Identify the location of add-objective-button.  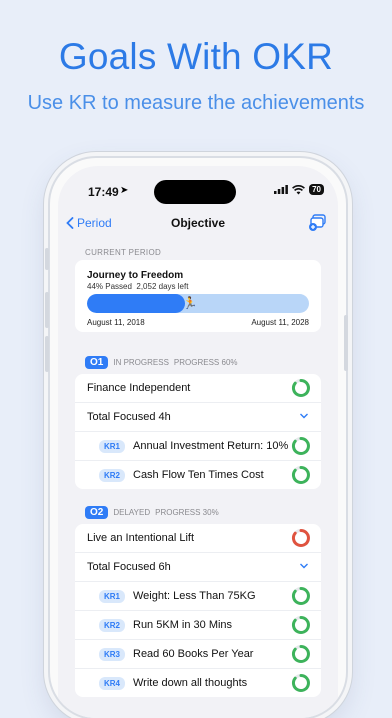
(318, 224).